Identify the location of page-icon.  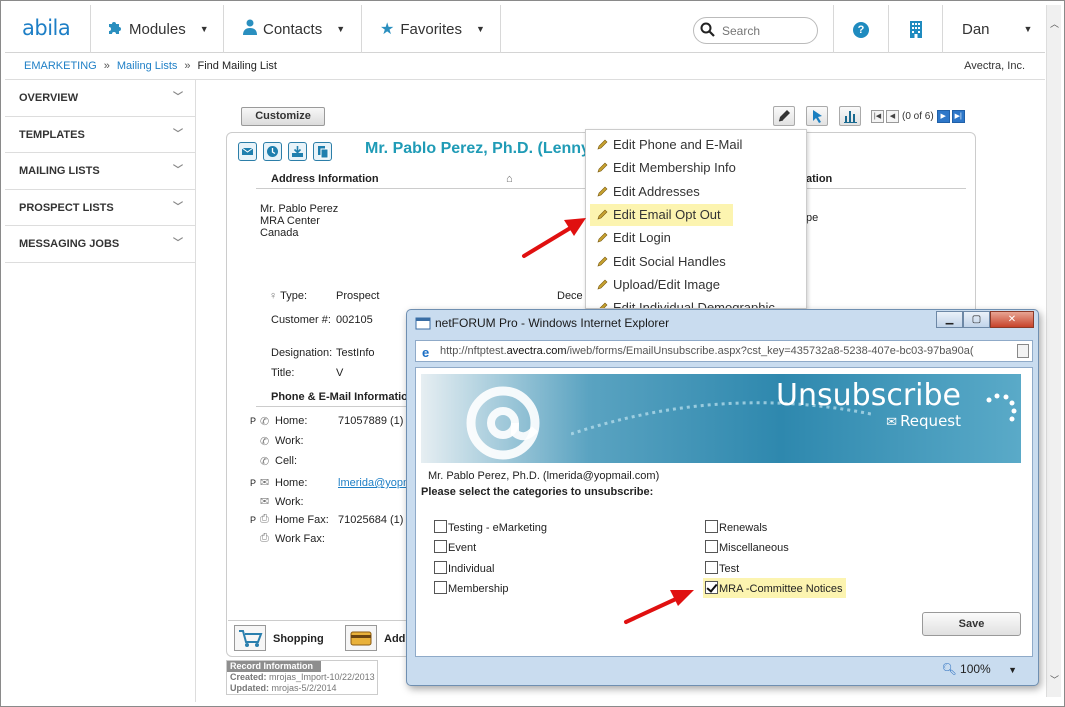
(1023, 351).